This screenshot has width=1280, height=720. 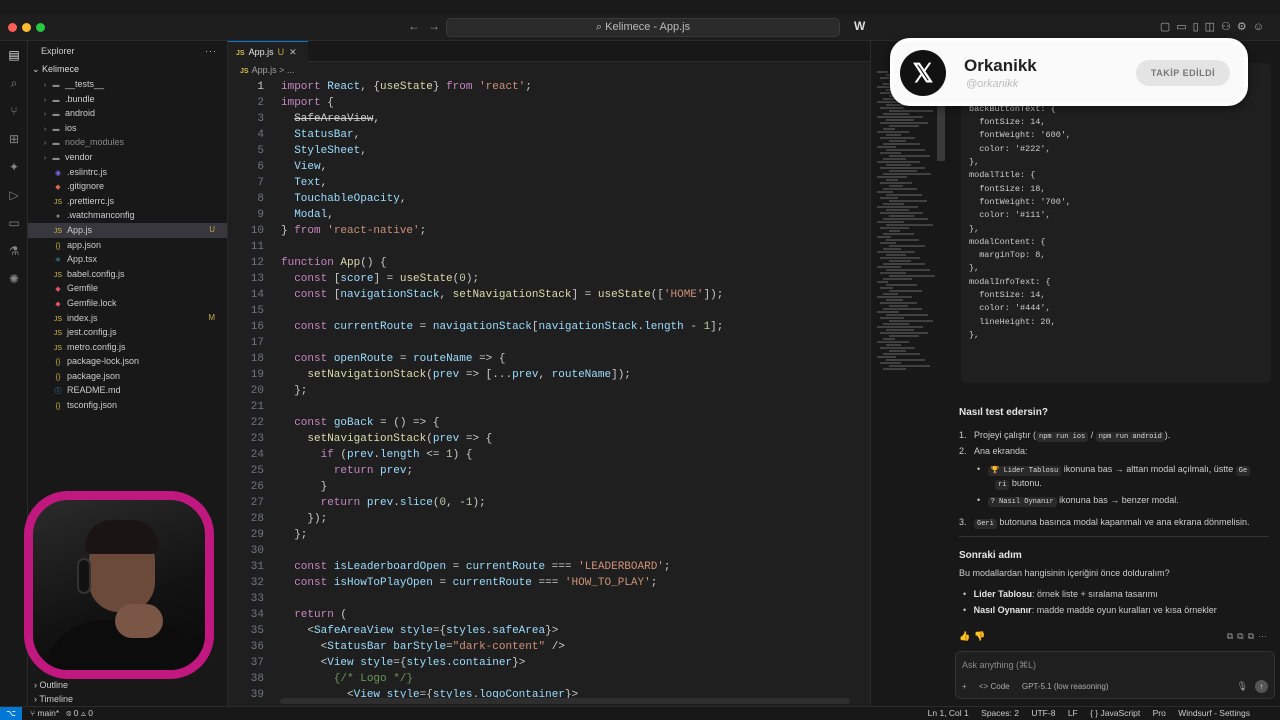 I want to click on close-window-button, so click(x=12, y=27).